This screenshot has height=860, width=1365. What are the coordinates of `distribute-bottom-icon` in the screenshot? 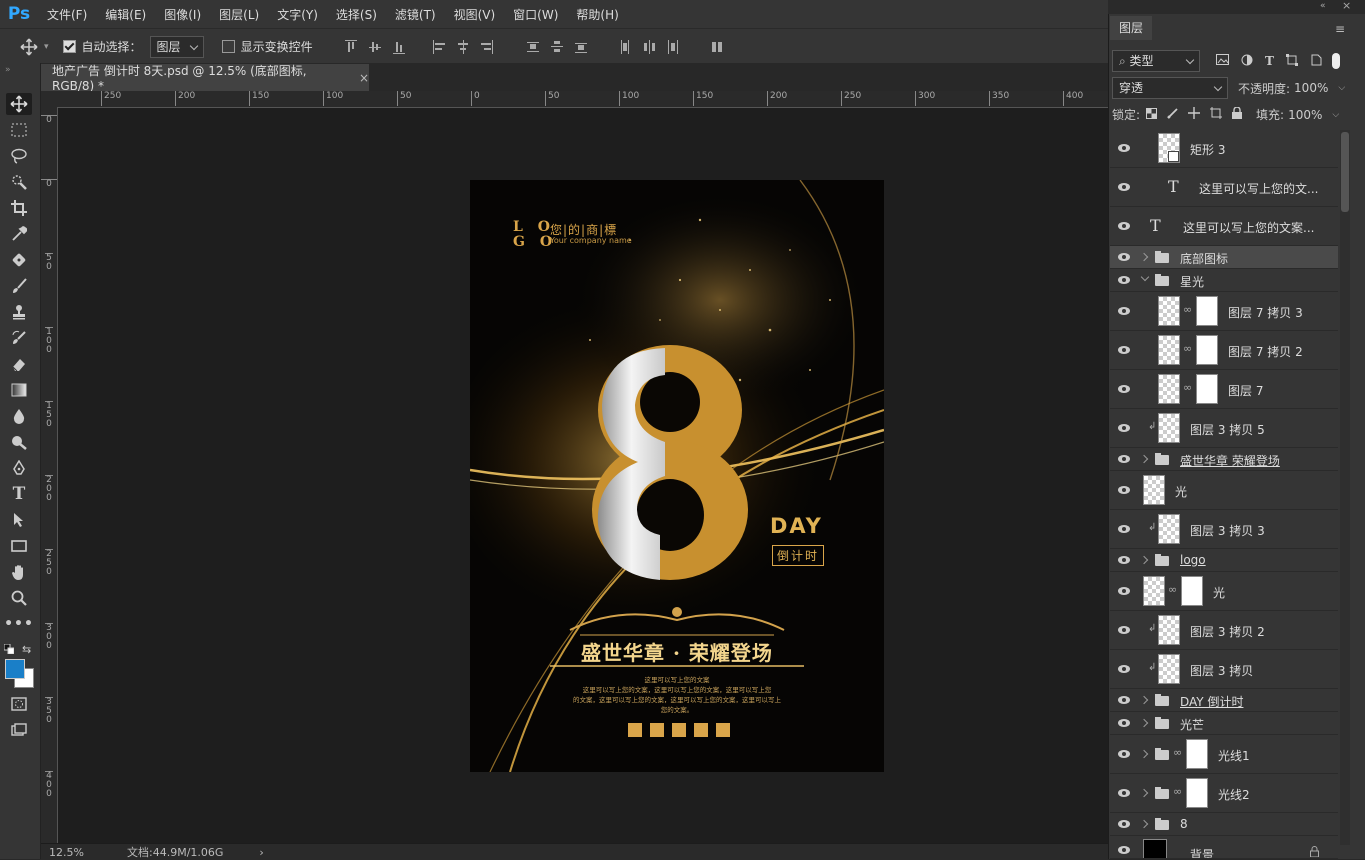 It's located at (580, 47).